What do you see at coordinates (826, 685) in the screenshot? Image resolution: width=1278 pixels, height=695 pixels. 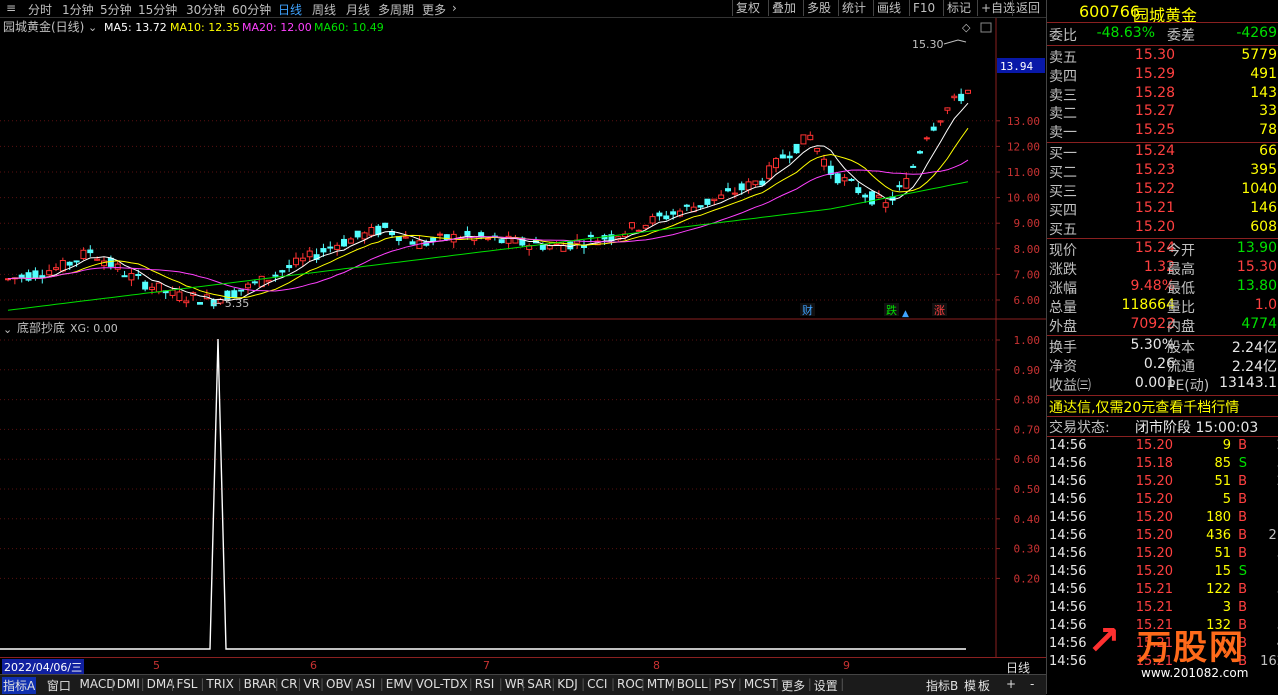 I see `indicator-tab-25: 设置` at bounding box center [826, 685].